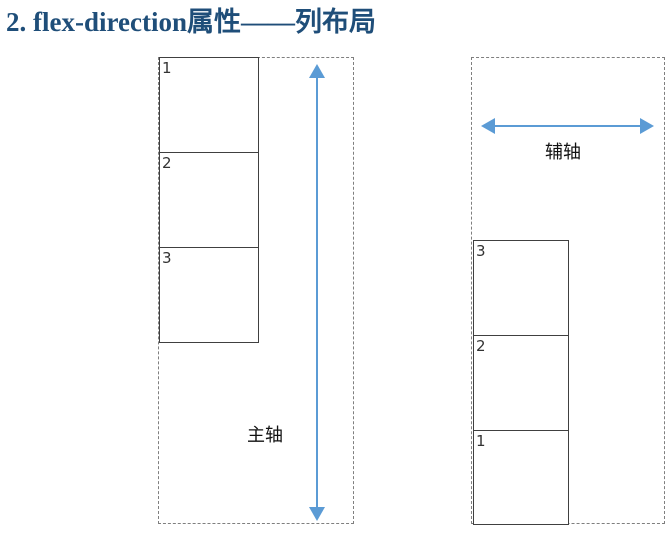 Image resolution: width=668 pixels, height=536 pixels. What do you see at coordinates (488, 126) in the screenshot?
I see `cross-axis-arrowhead-left` at bounding box center [488, 126].